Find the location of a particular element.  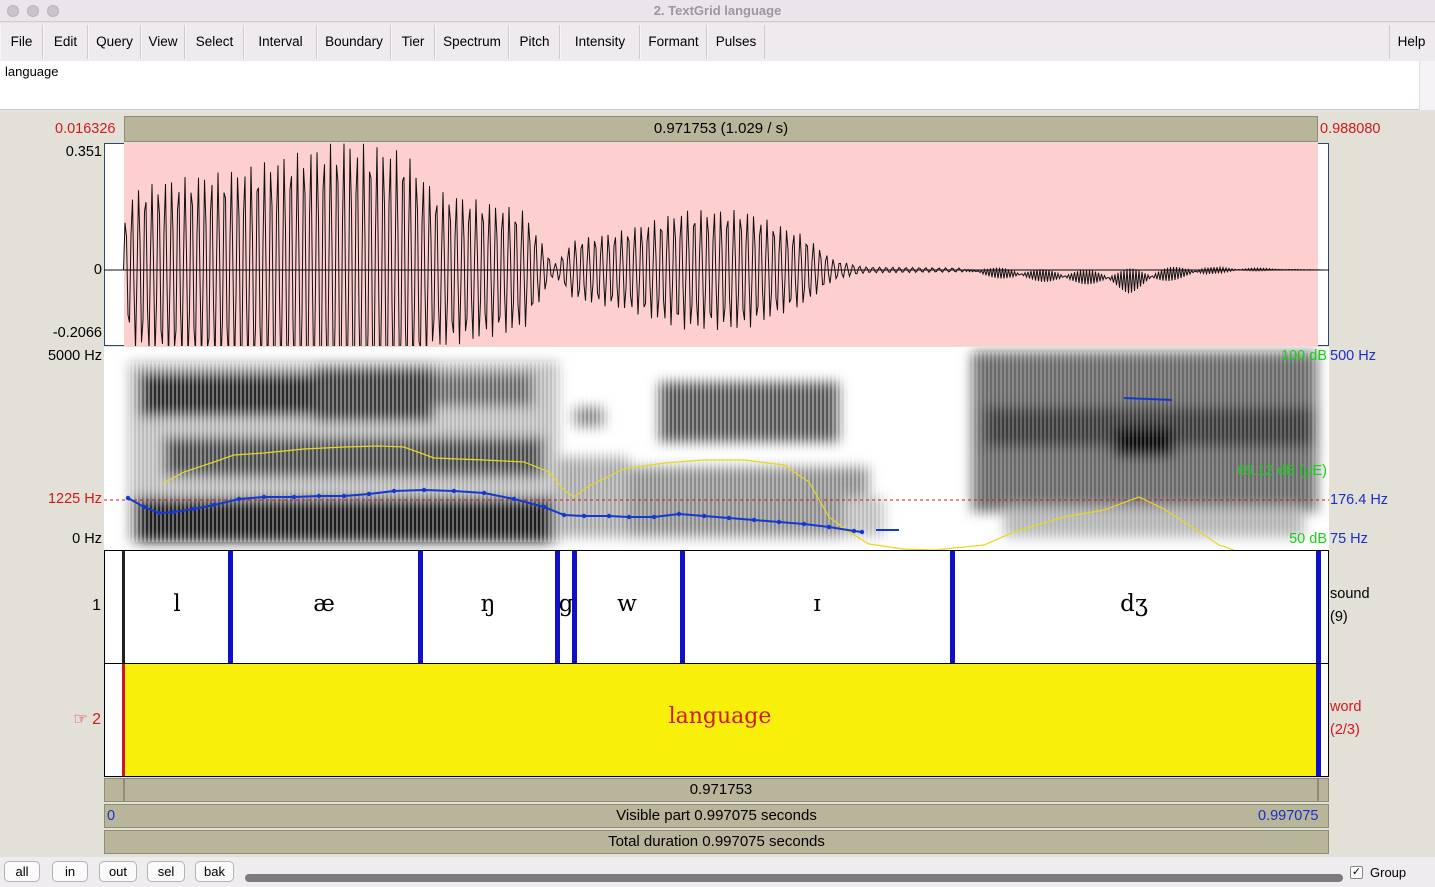

menu-tier: Tier is located at coordinates (413, 42).